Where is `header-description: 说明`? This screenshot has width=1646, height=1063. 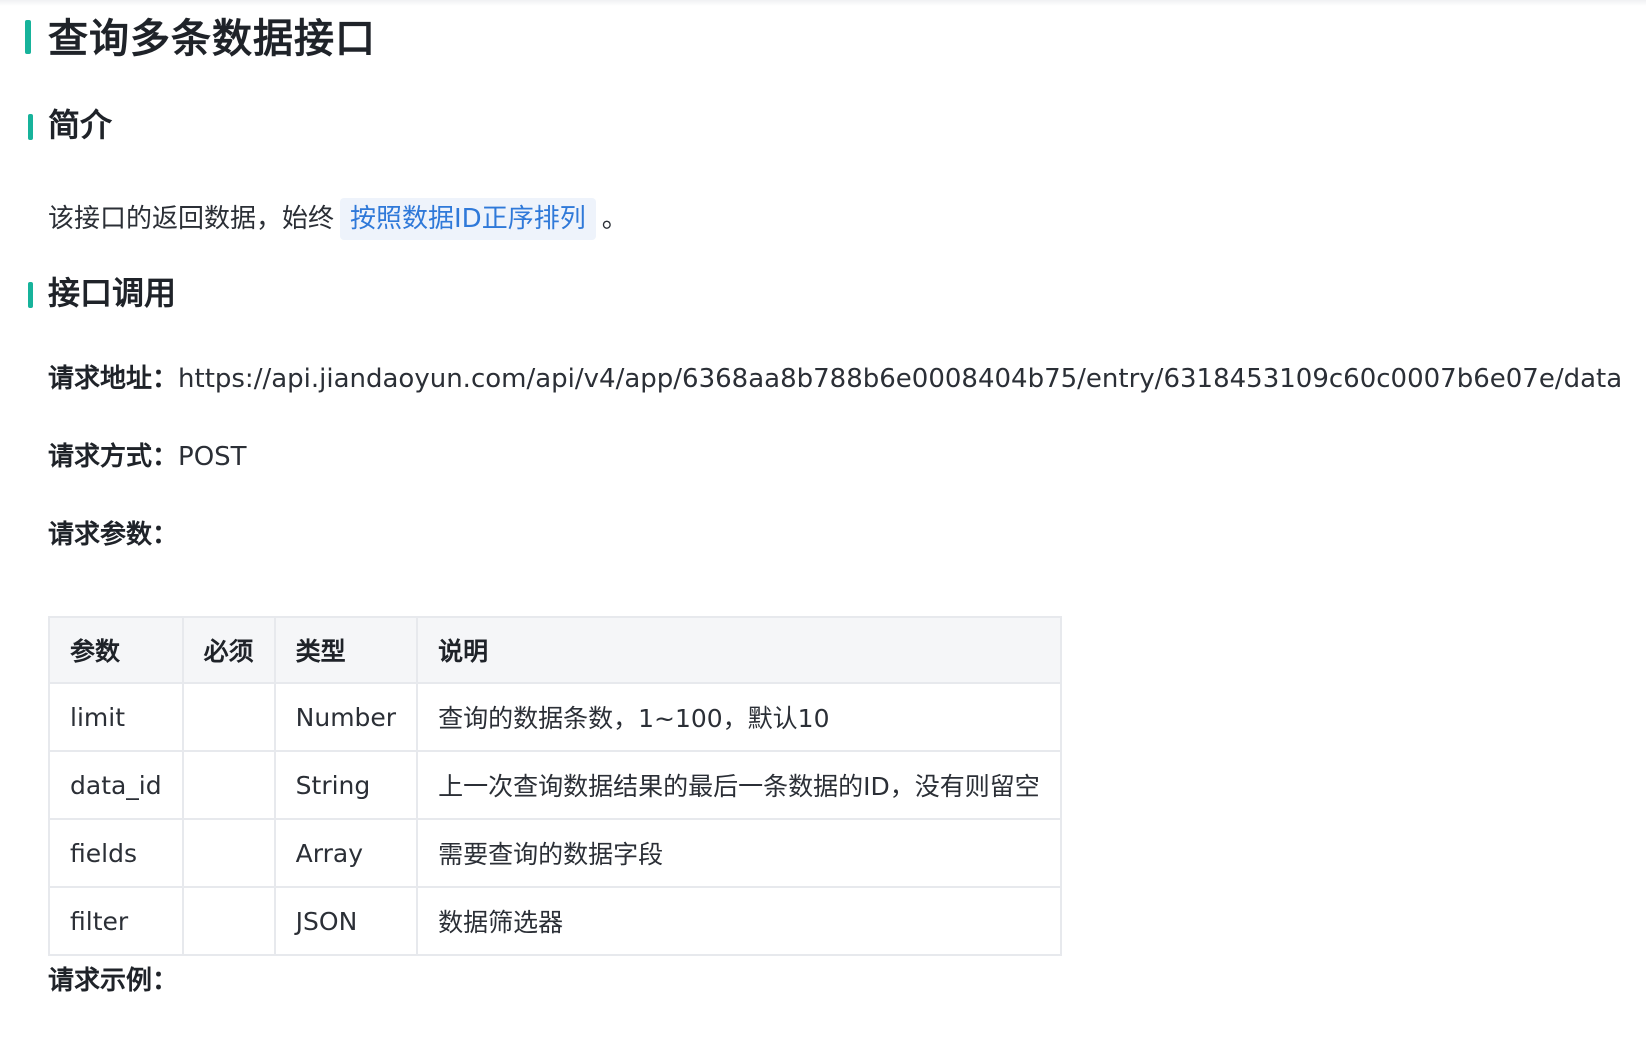 header-description: 说明 is located at coordinates (739, 650).